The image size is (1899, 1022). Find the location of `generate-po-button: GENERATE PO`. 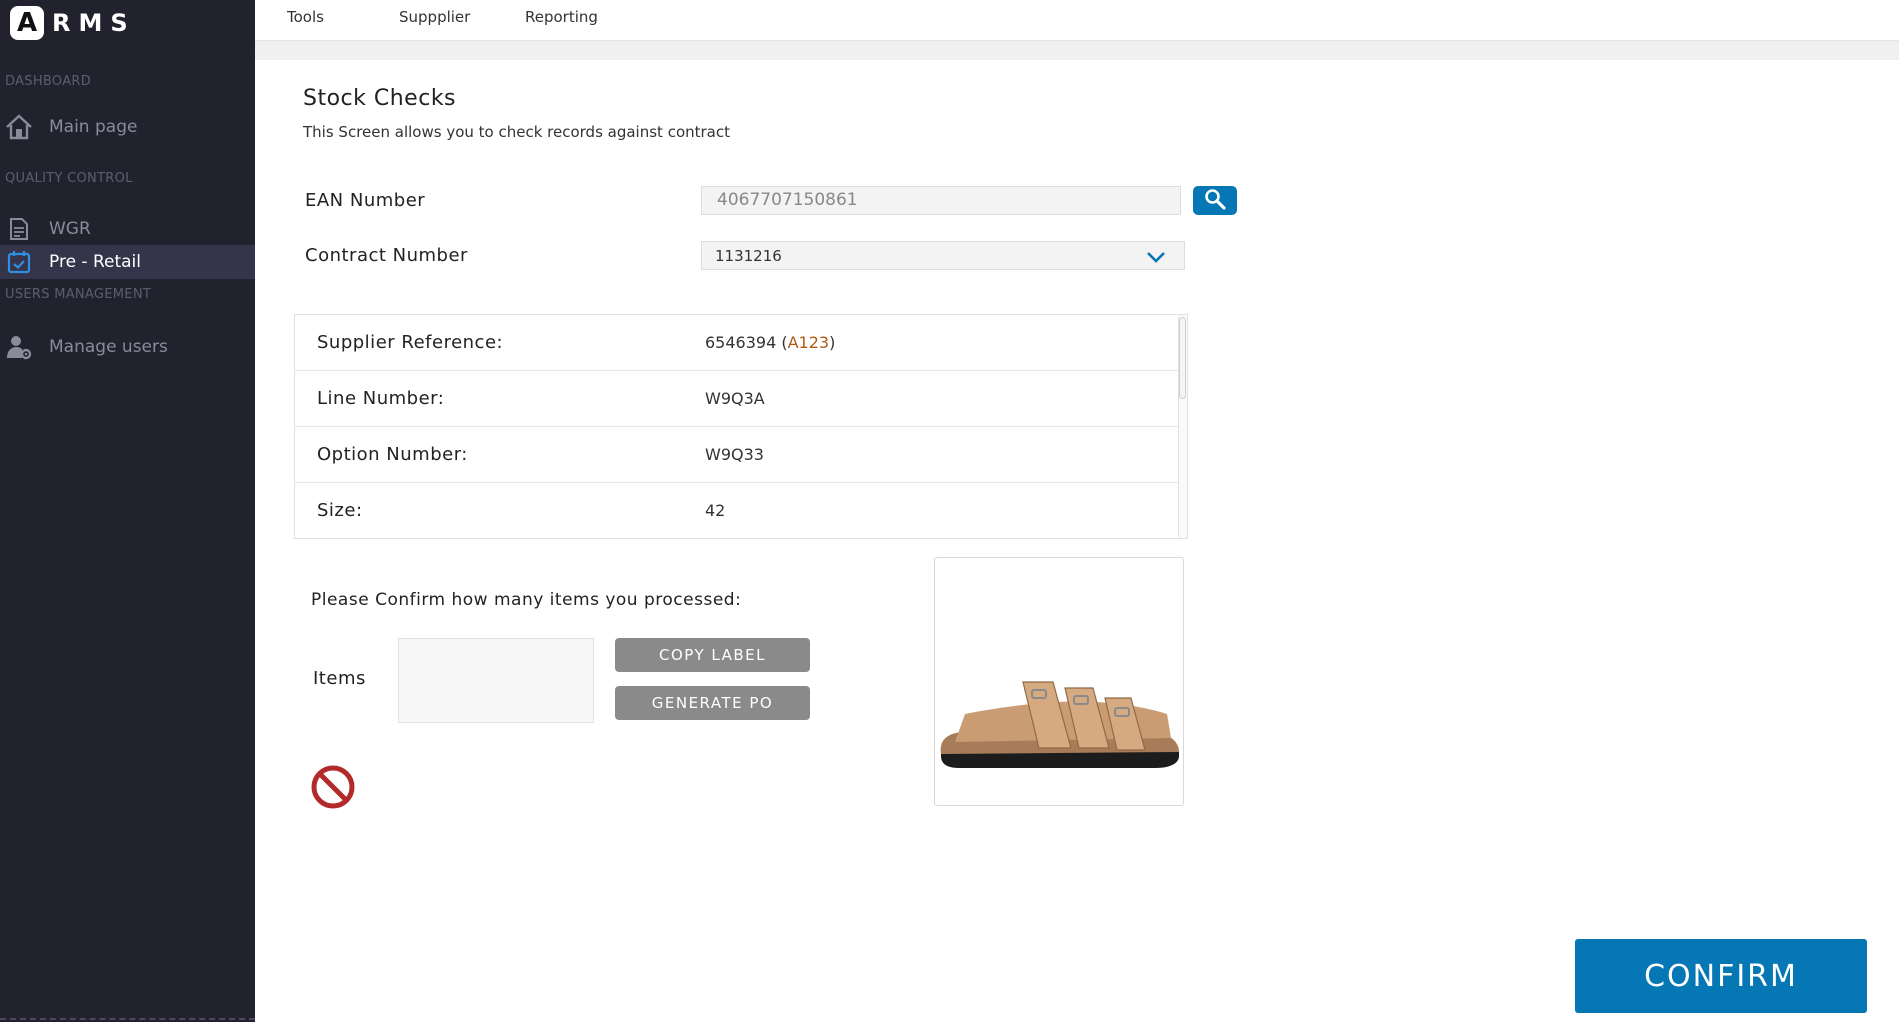

generate-po-button: GENERATE PO is located at coordinates (712, 703).